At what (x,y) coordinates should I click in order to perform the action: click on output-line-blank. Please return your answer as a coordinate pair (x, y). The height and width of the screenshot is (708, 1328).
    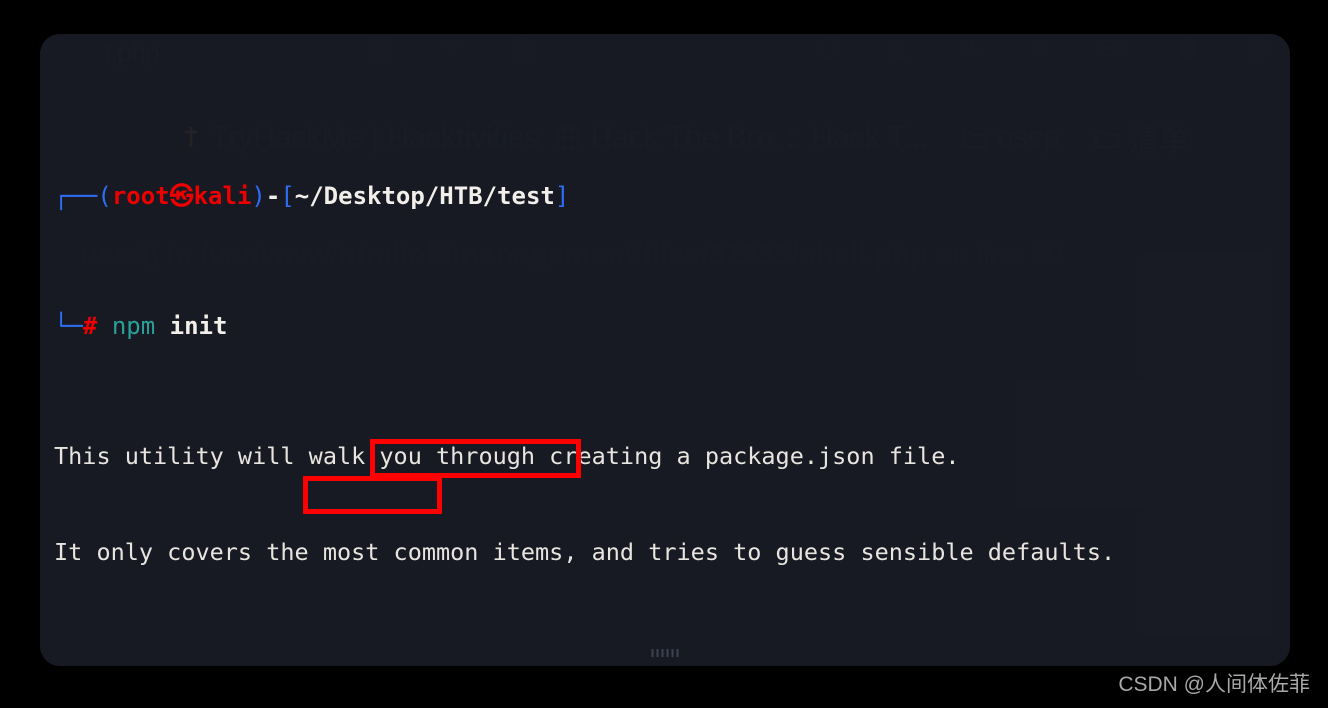
    Looking at the image, I should click on (669, 648).